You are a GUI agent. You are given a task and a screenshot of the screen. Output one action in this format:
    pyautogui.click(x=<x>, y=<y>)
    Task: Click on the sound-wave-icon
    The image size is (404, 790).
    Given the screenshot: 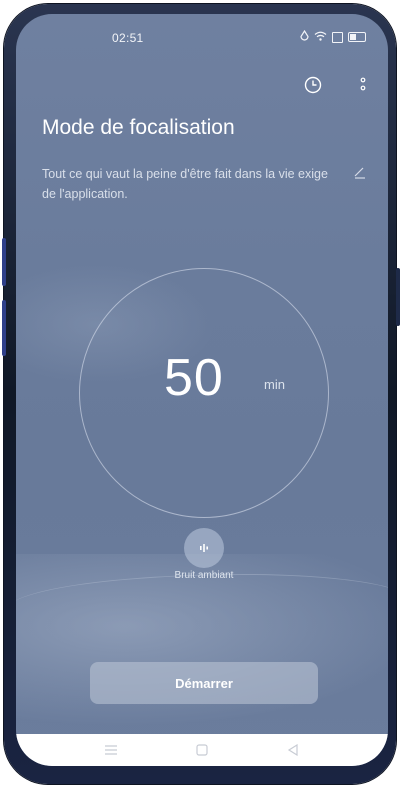 What is the action you would take?
    pyautogui.click(x=204, y=548)
    